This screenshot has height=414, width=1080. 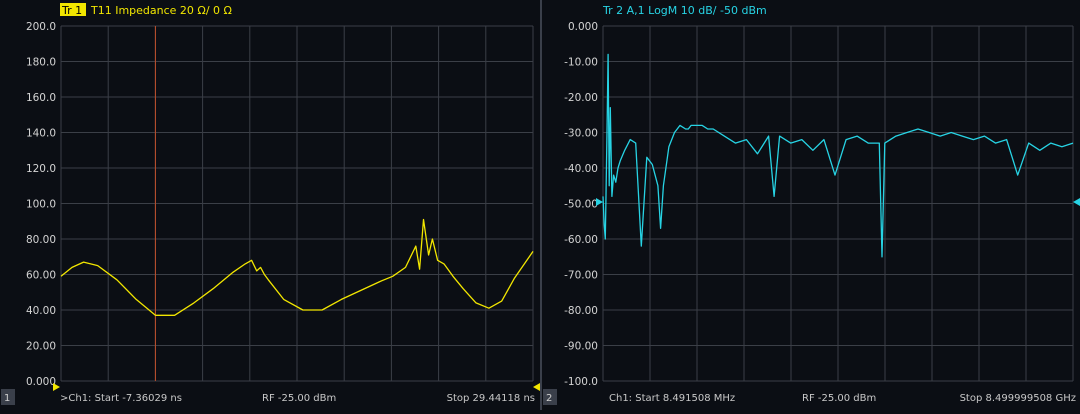 I want to click on y-tick-label: -60.00, so click(x=581, y=240).